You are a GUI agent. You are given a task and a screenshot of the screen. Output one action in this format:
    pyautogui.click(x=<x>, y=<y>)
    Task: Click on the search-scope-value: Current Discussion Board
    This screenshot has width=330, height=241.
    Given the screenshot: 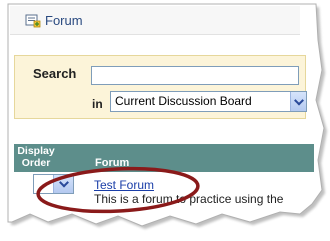 What is the action you would take?
    pyautogui.click(x=183, y=101)
    